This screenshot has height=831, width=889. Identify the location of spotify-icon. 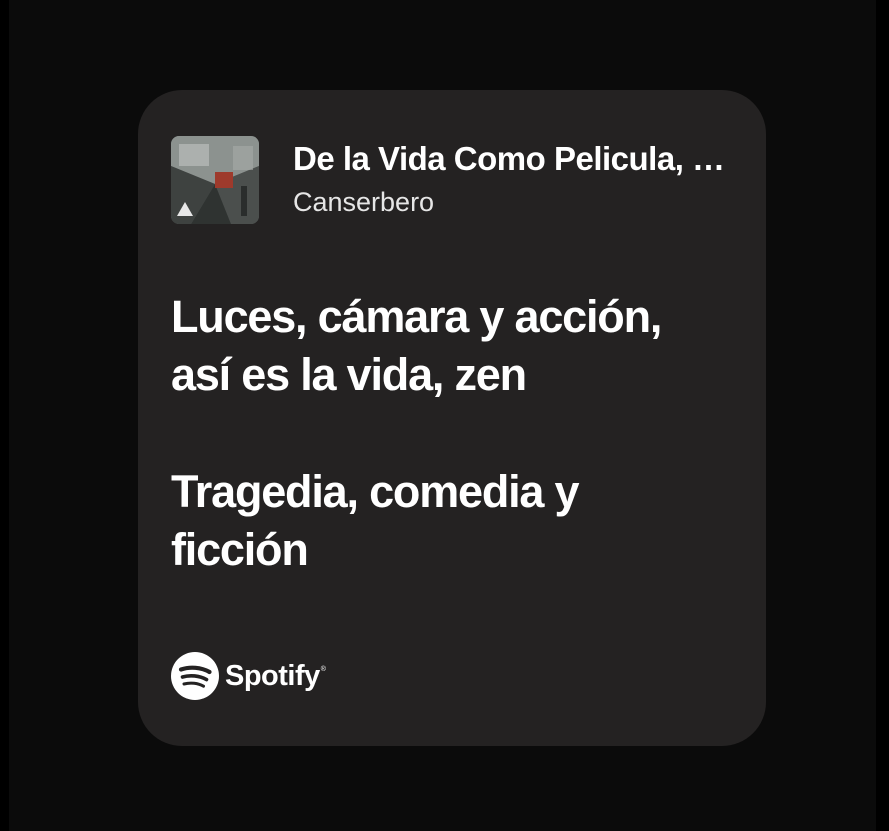
(195, 676).